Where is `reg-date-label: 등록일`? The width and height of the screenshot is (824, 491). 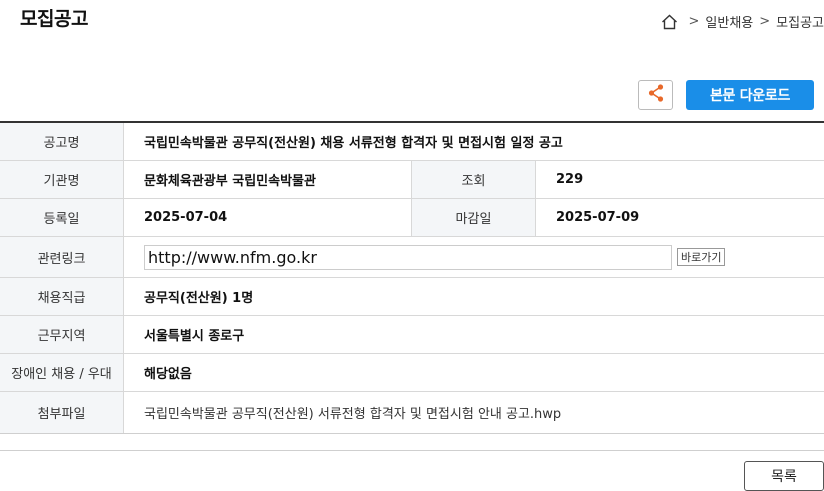 reg-date-label: 등록일 is located at coordinates (62, 217).